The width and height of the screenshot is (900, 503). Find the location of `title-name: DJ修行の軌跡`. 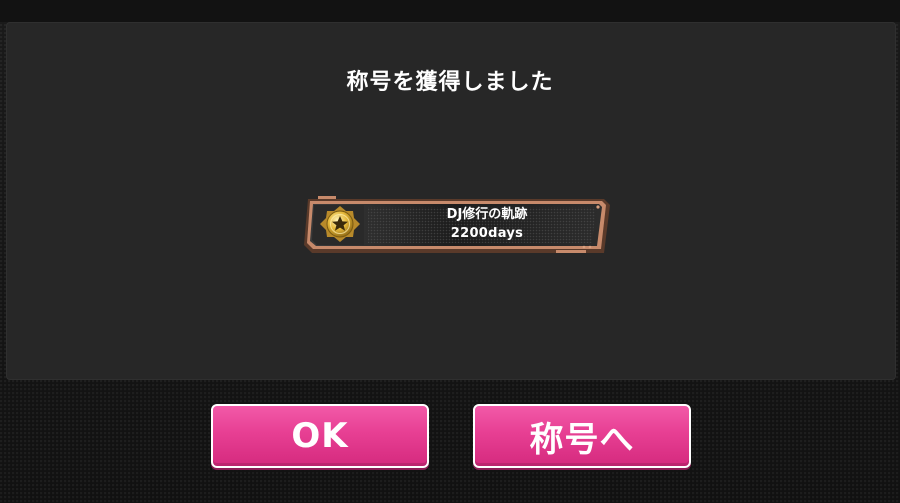

title-name: DJ修行の軌跡 is located at coordinates (487, 214).